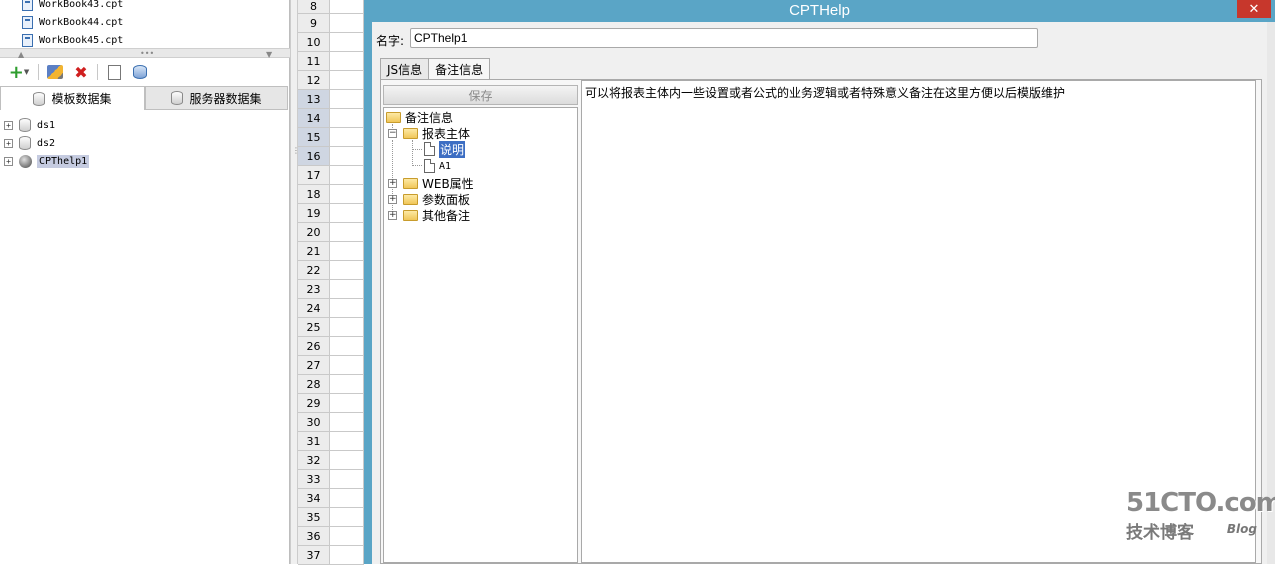 Image resolution: width=1275 pixels, height=565 pixels. What do you see at coordinates (314, 384) in the screenshot?
I see `row-header: 28` at bounding box center [314, 384].